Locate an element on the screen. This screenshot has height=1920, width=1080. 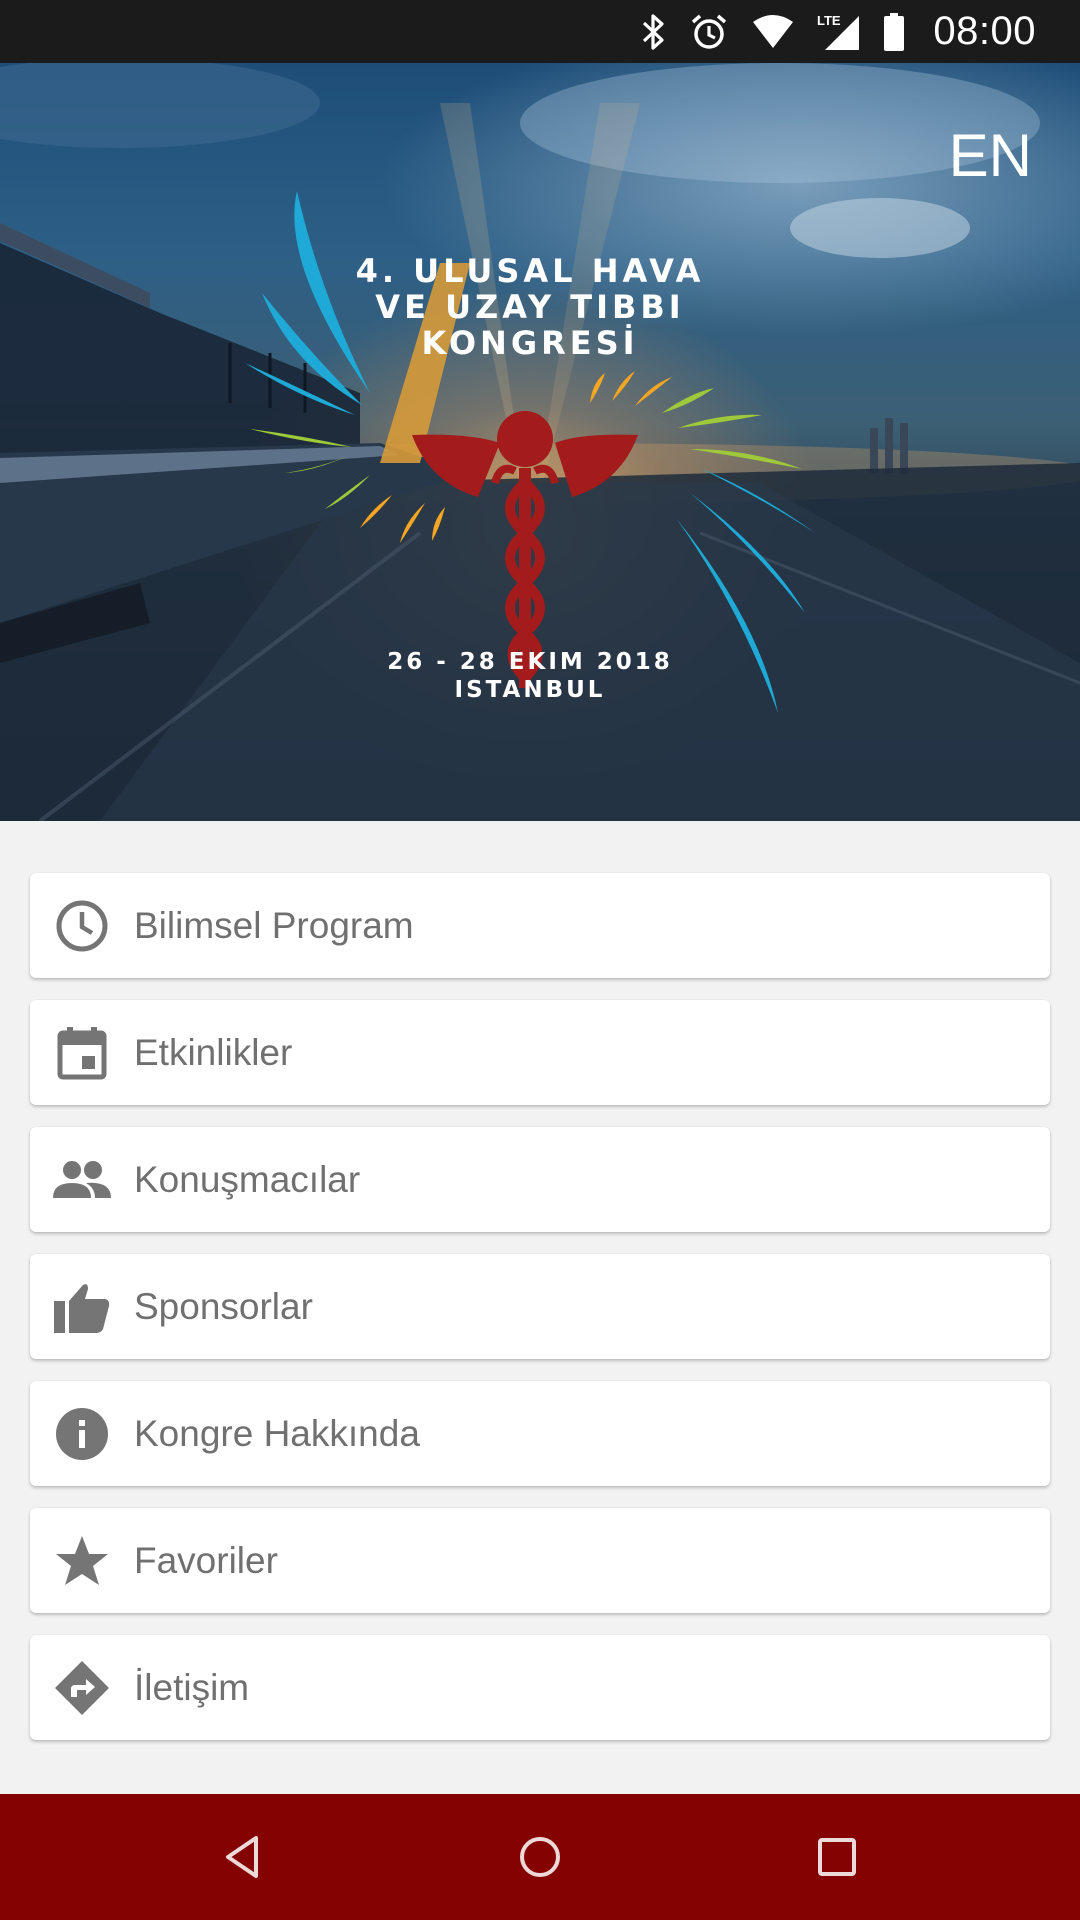
menu-item-label: Bilimsel Program is located at coordinates (274, 925).